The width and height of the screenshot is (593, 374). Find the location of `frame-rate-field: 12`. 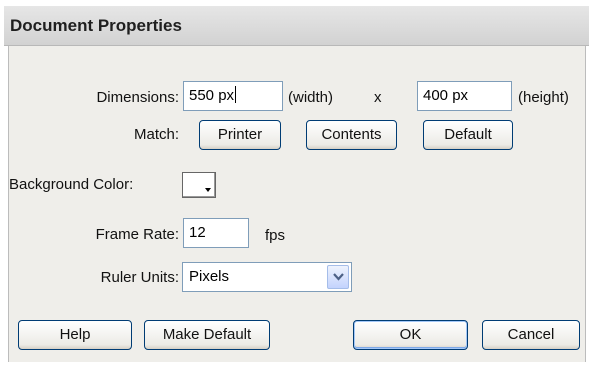

frame-rate-field: 12 is located at coordinates (216, 233).